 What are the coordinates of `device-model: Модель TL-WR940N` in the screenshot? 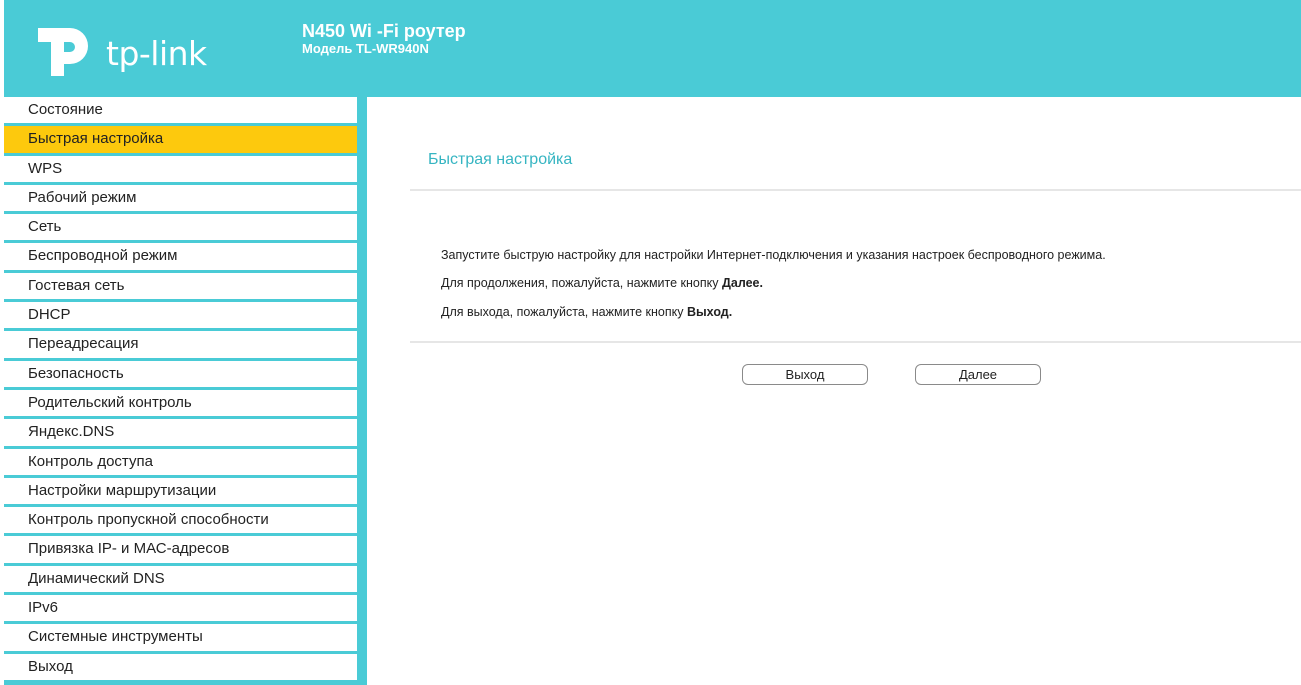 It's located at (365, 48).